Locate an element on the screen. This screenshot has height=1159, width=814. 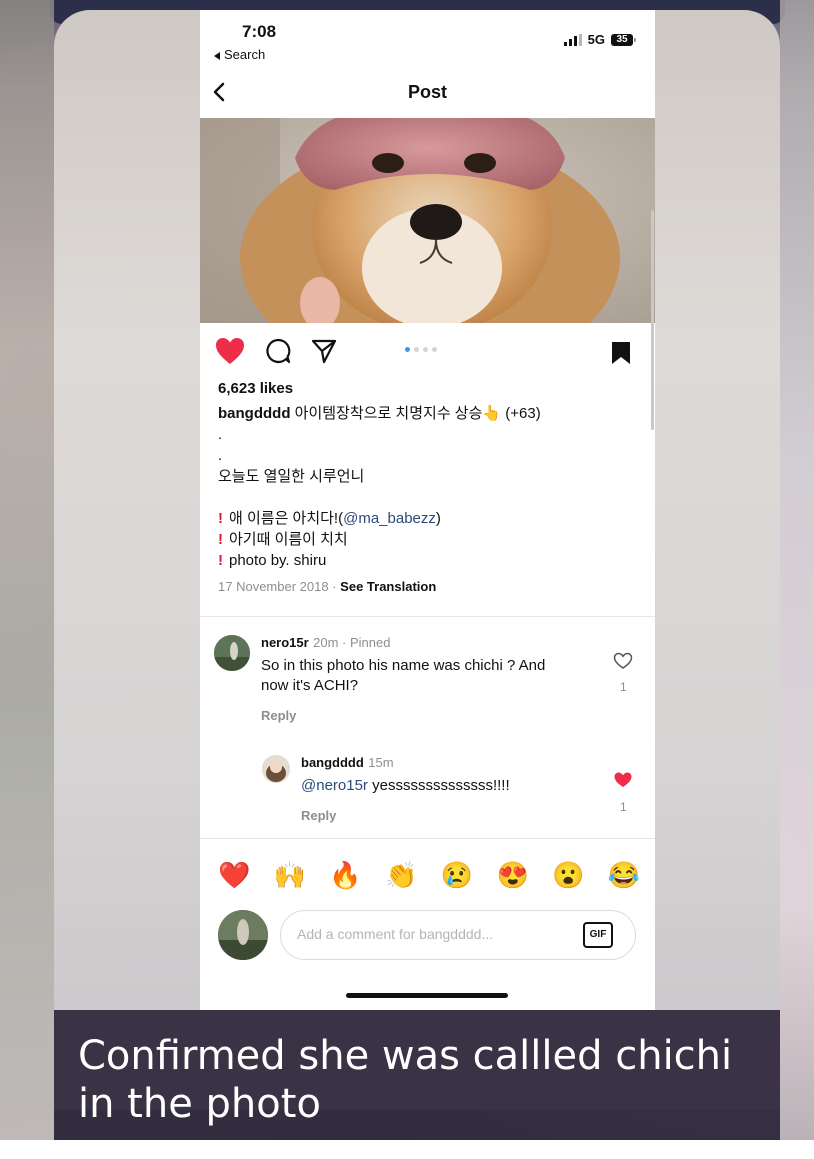
heart-outline-icon is located at coordinates (623, 661).